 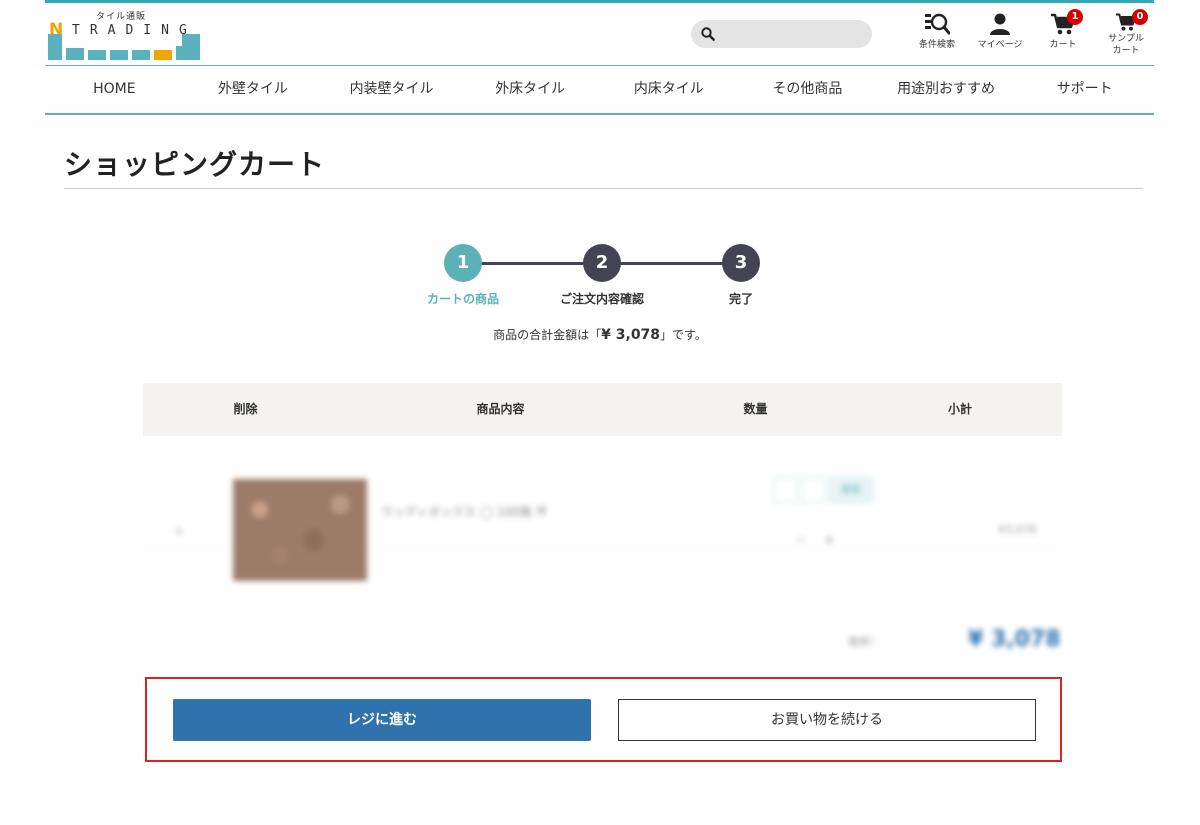 What do you see at coordinates (791, 34) in the screenshot?
I see `search-input` at bounding box center [791, 34].